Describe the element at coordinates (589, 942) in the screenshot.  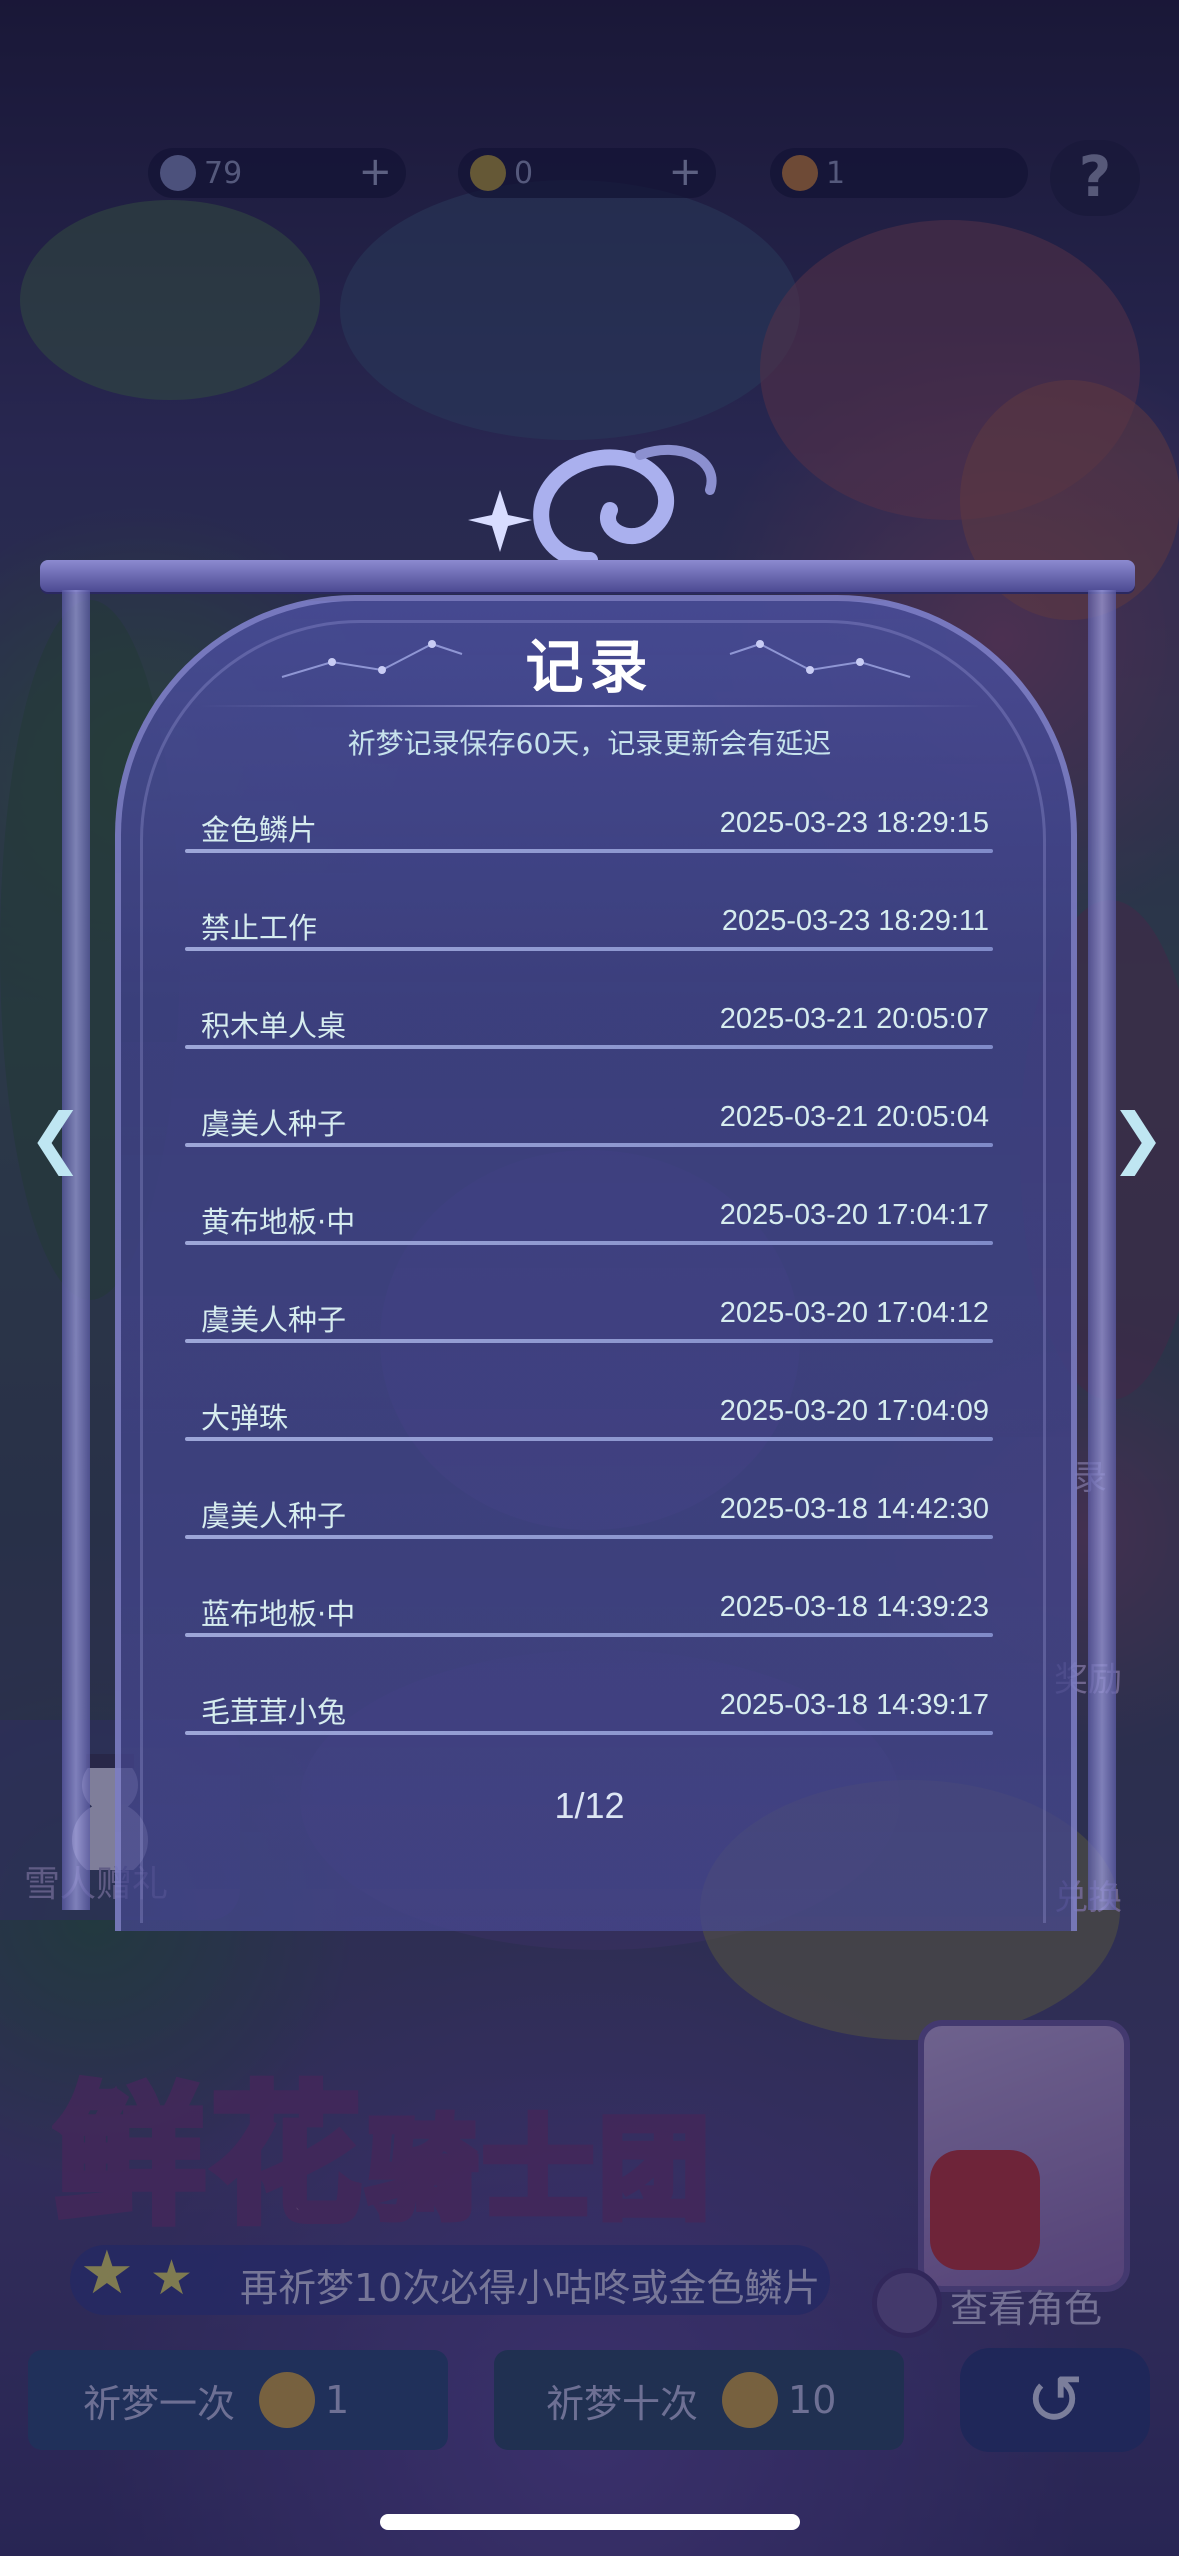
I see `record-row: 禁止工作 2025-03-23 18:29:11` at that location.